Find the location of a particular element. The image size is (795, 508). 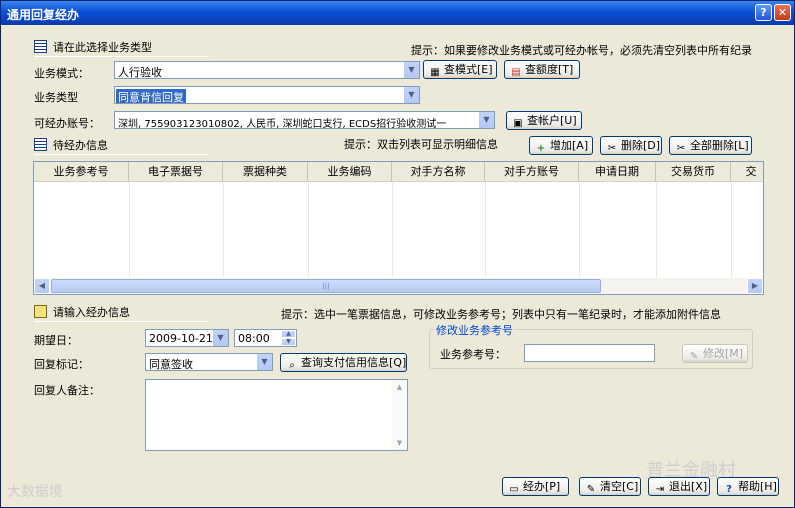

plus-icon: + is located at coordinates (541, 148).